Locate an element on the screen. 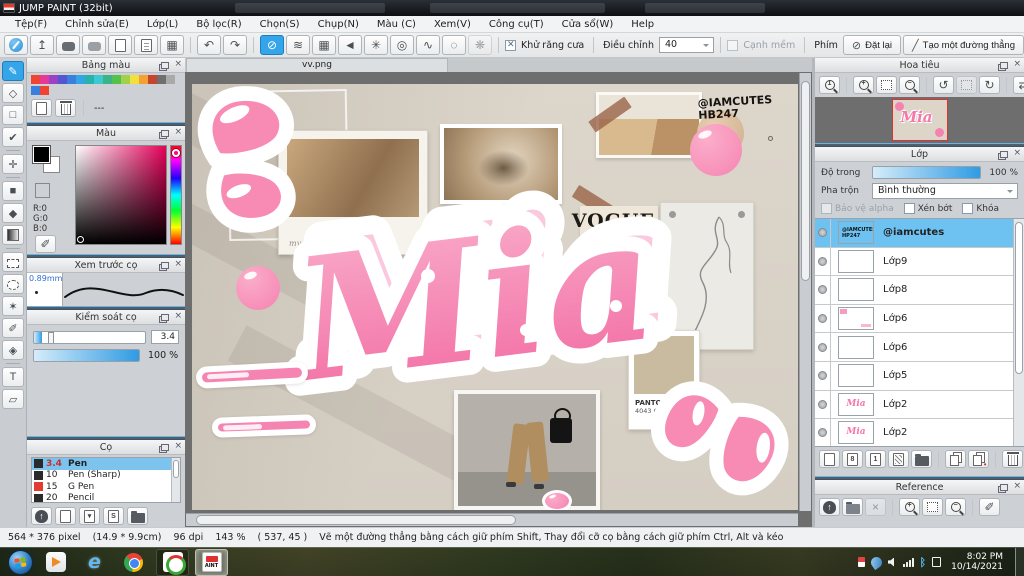  brush-opacity-slider is located at coordinates (86, 355).